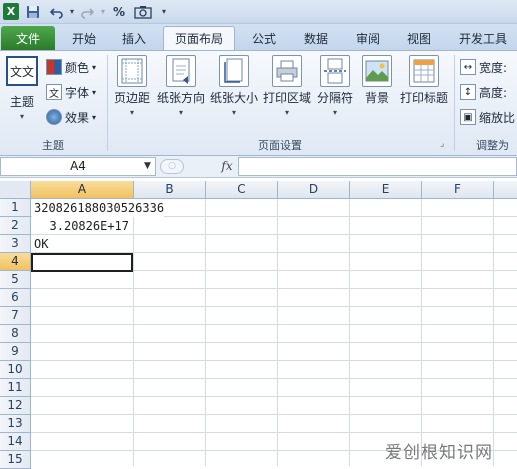 The image size is (517, 469). Describe the element at coordinates (15, 244) in the screenshot. I see `row-header: 3` at that location.